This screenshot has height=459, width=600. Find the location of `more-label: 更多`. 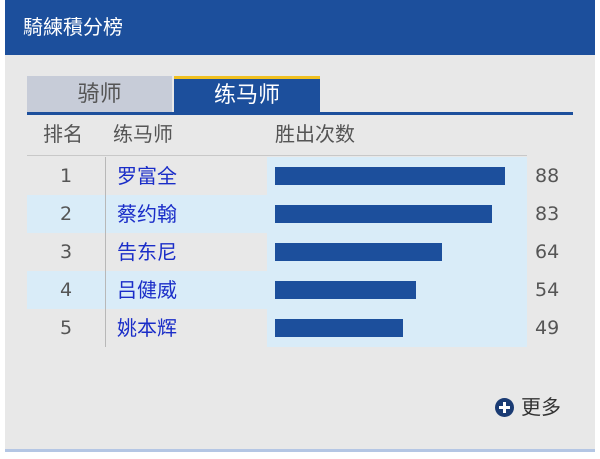

more-label: 更多 is located at coordinates (541, 407).